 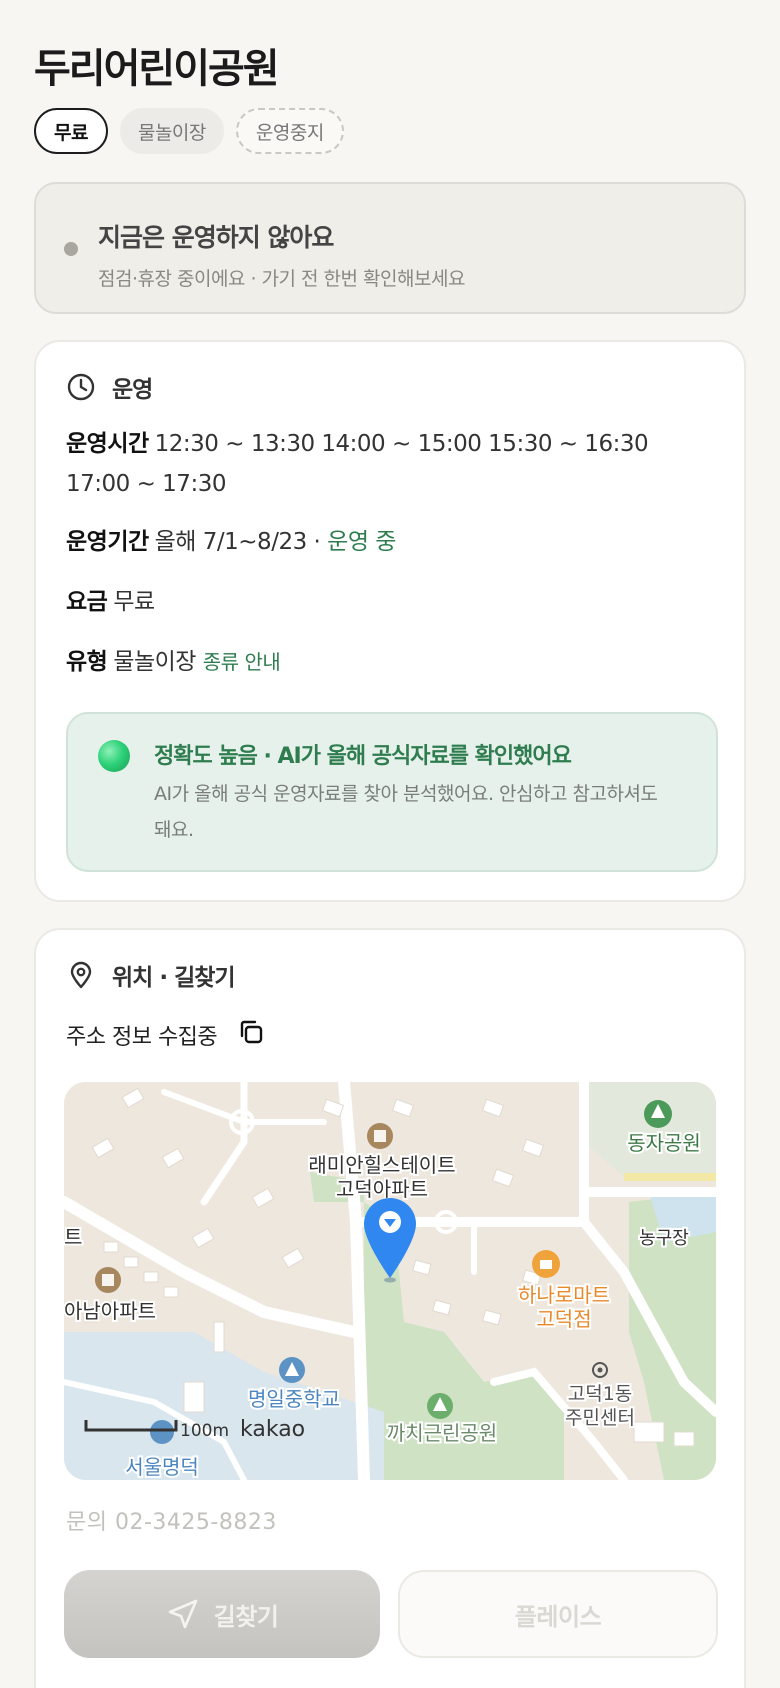 What do you see at coordinates (71, 131) in the screenshot?
I see `chip-free: 무료` at bounding box center [71, 131].